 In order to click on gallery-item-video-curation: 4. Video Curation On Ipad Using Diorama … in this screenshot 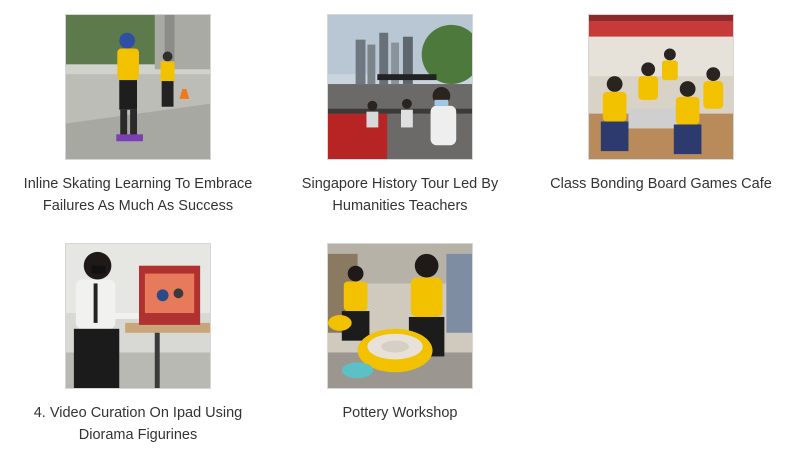, I will do `click(138, 344)`.